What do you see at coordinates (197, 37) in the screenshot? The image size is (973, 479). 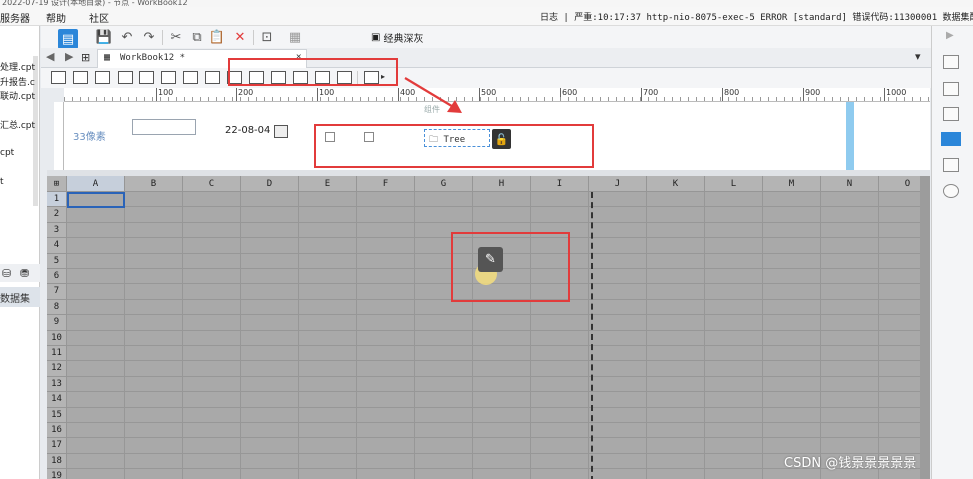 I see `copy-icon: ⧉` at bounding box center [197, 37].